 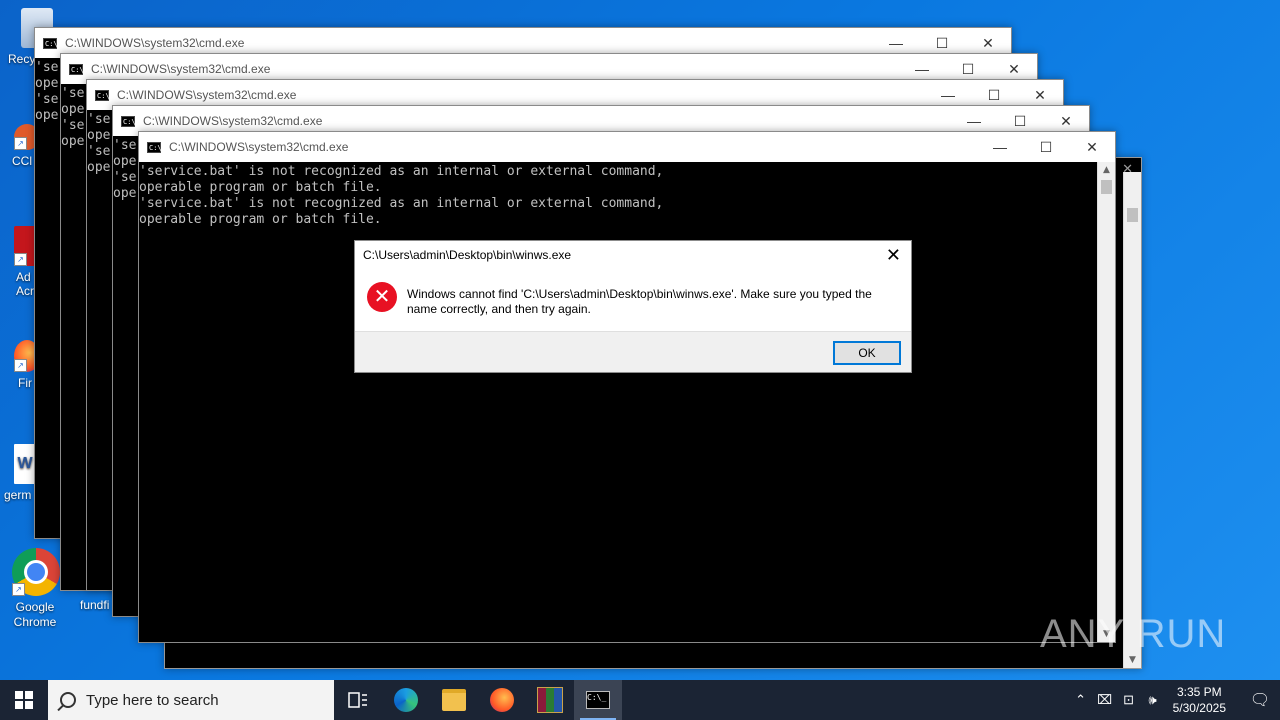 I want to click on adobe-acrobat-icon: ↗, so click(x=25, y=246).